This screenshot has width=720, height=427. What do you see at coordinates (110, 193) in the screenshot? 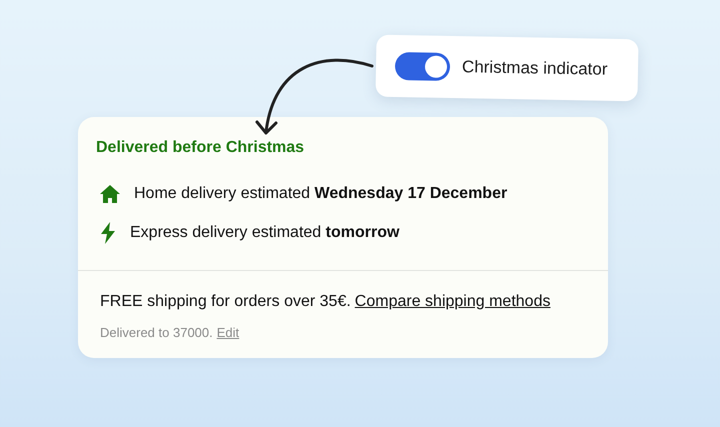
I see `house-icon` at bounding box center [110, 193].